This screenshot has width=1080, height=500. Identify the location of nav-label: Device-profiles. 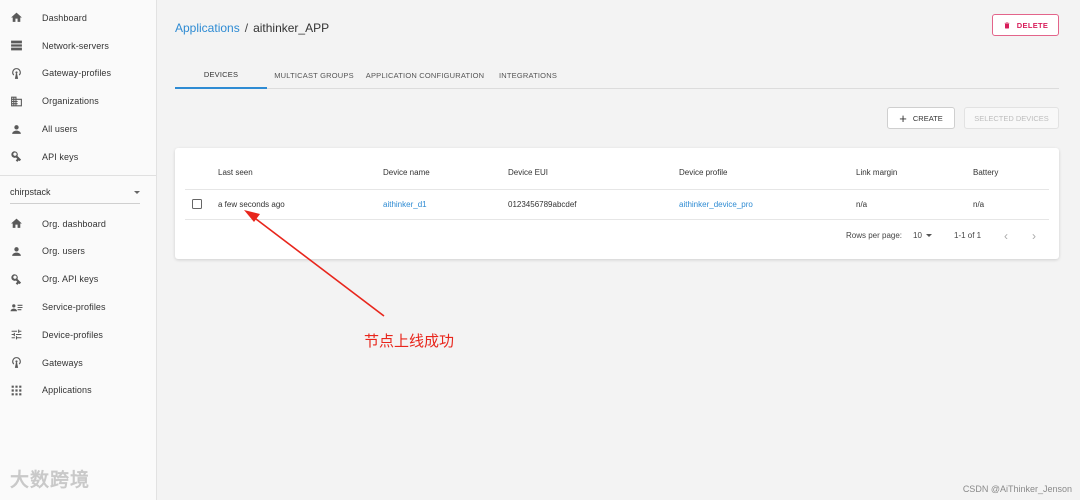
(73, 334).